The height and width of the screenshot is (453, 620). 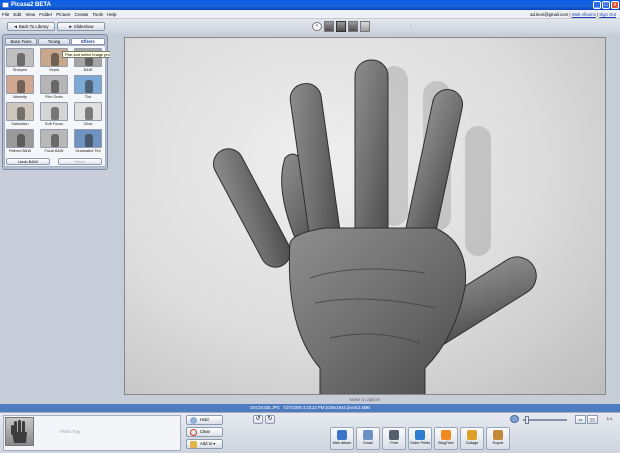 What do you see at coordinates (54, 88) in the screenshot?
I see `effect-film-grain: Film Grain` at bounding box center [54, 88].